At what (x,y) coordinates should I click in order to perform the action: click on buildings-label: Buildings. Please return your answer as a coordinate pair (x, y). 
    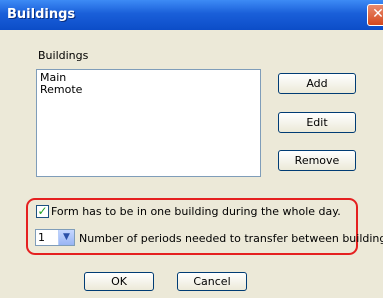
    Looking at the image, I should click on (63, 55).